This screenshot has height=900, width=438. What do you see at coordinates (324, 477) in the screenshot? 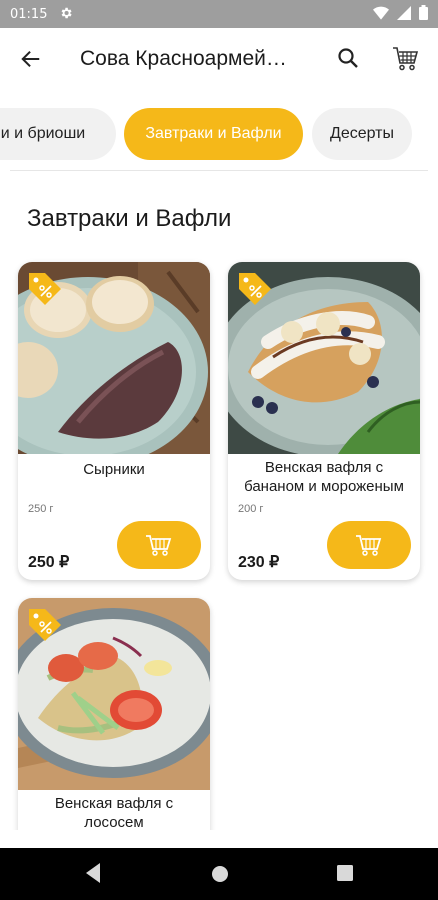
I see `product-name: Венская вафля с бананом и мороженым` at bounding box center [324, 477].